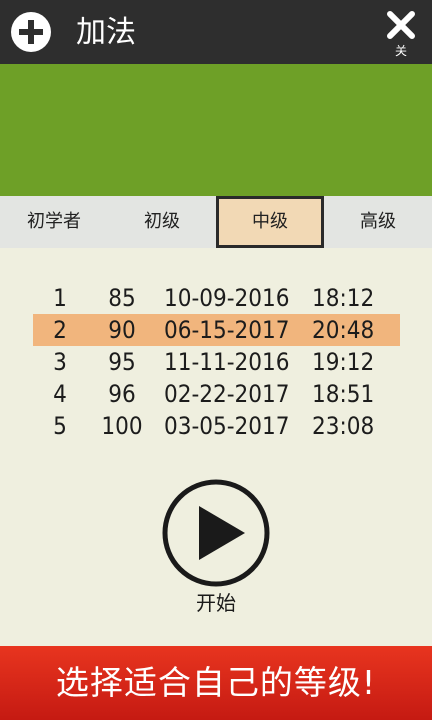 This screenshot has width=432, height=720. I want to click on score-row: 4 96 02-22-2017 18:51, so click(216, 394).